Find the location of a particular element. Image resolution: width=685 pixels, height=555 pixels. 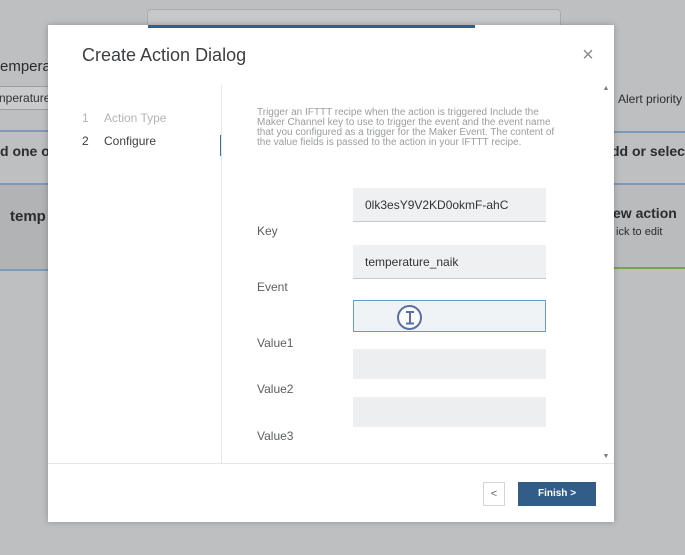

finish-button: Finish > is located at coordinates (557, 494).